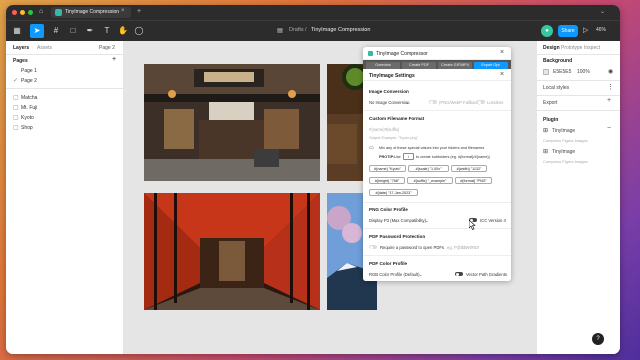 The height and width of the screenshot is (360, 640). I want to click on local-styles-icon: ⋮, so click(610, 87).